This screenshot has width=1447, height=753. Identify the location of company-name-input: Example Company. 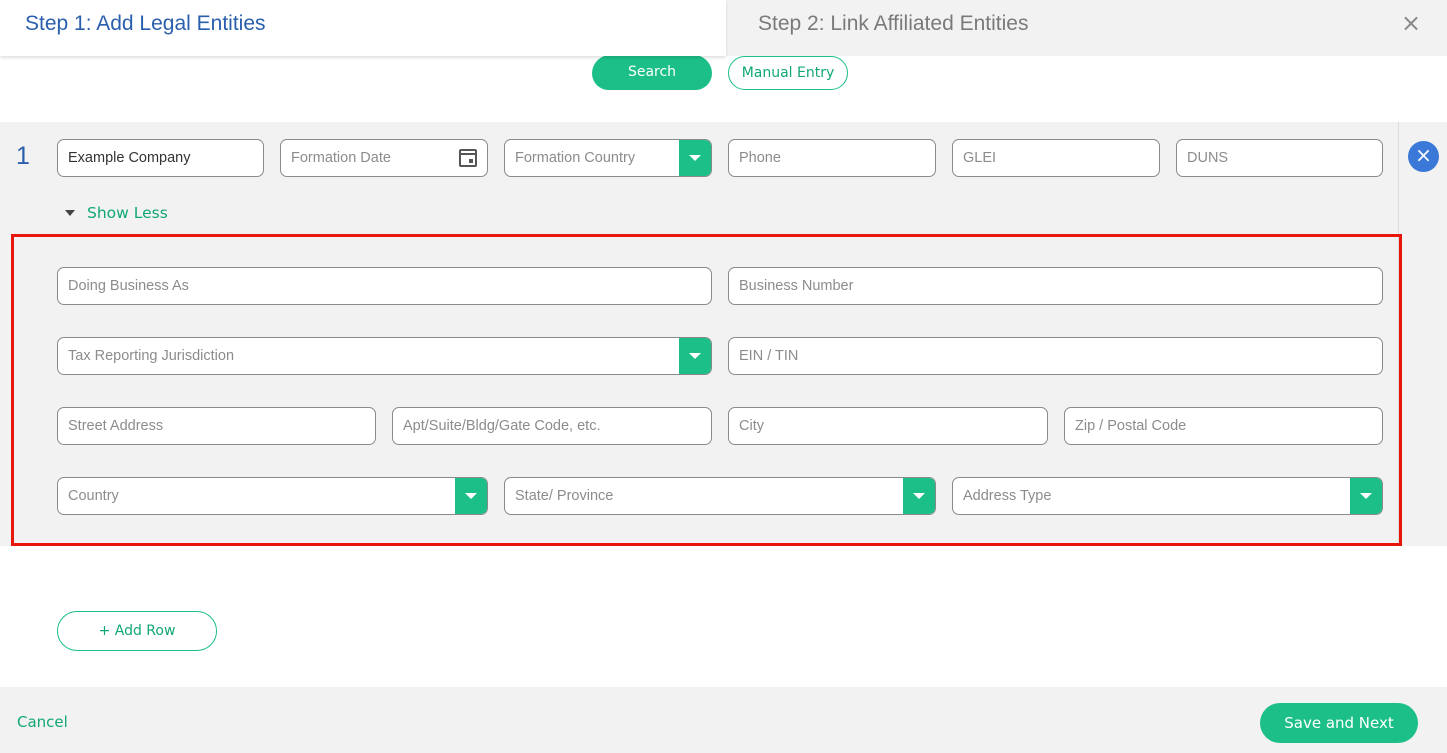
(160, 158).